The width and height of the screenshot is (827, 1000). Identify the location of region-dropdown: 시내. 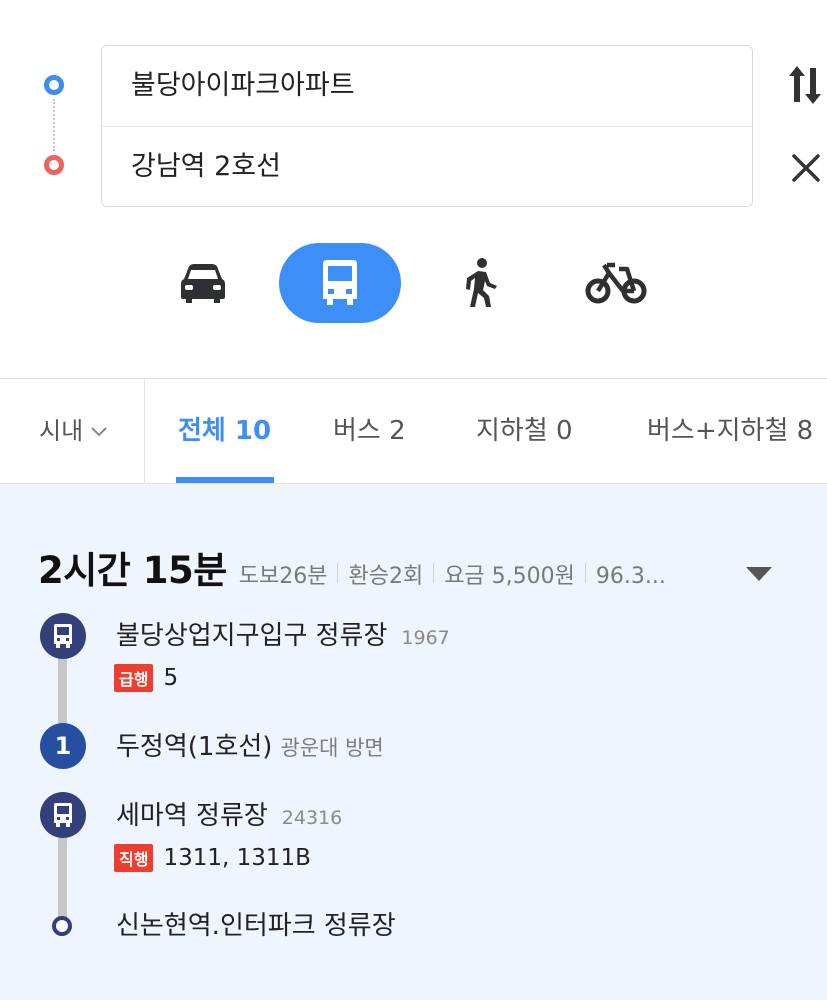
(74, 431).